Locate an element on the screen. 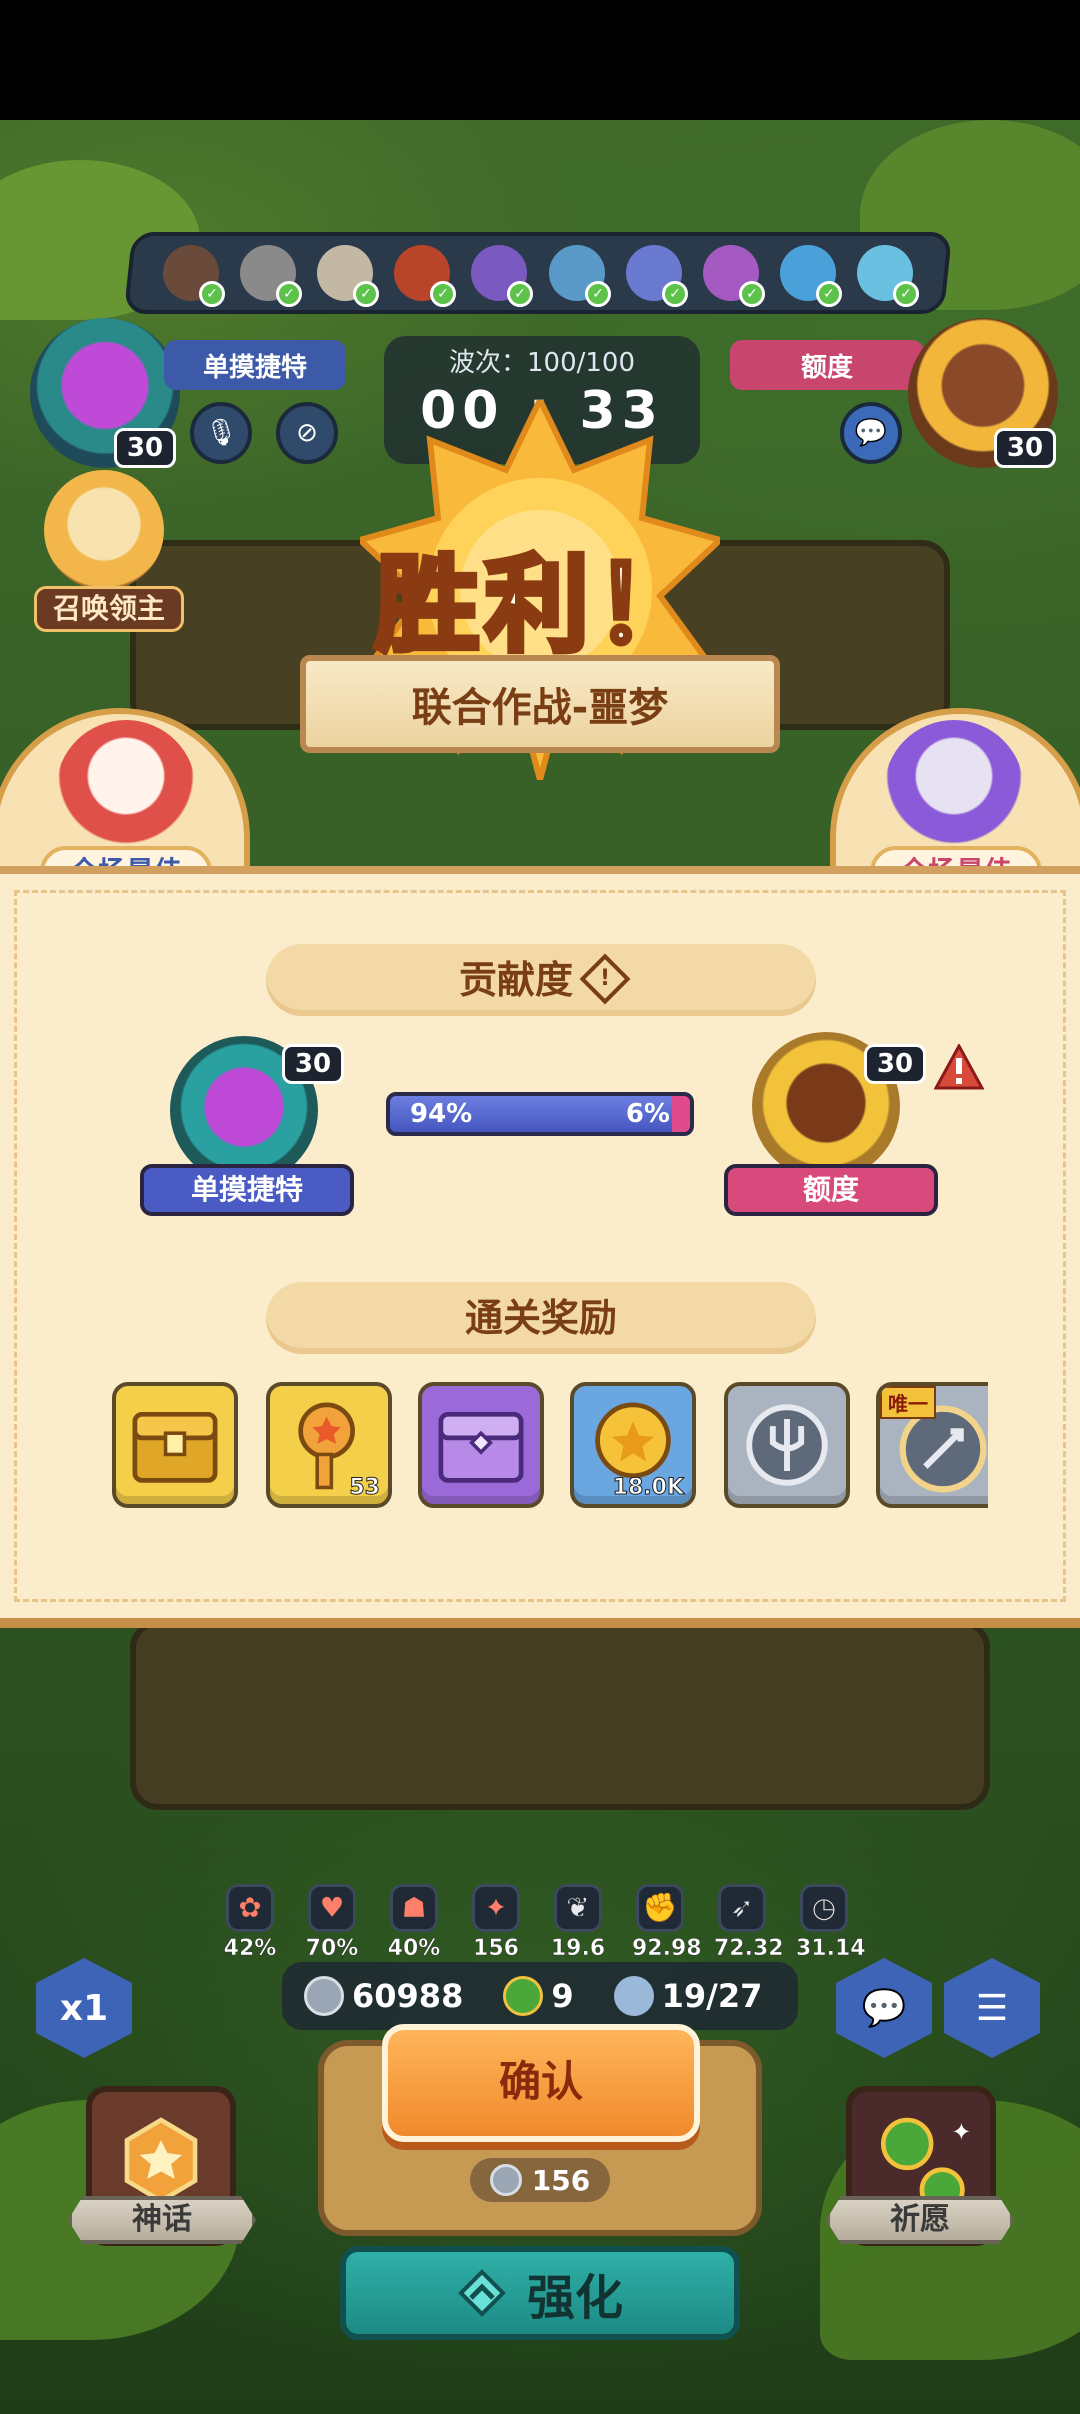 The width and height of the screenshot is (1080, 2414). contribution-right-text: 6% is located at coordinates (647, 1114).